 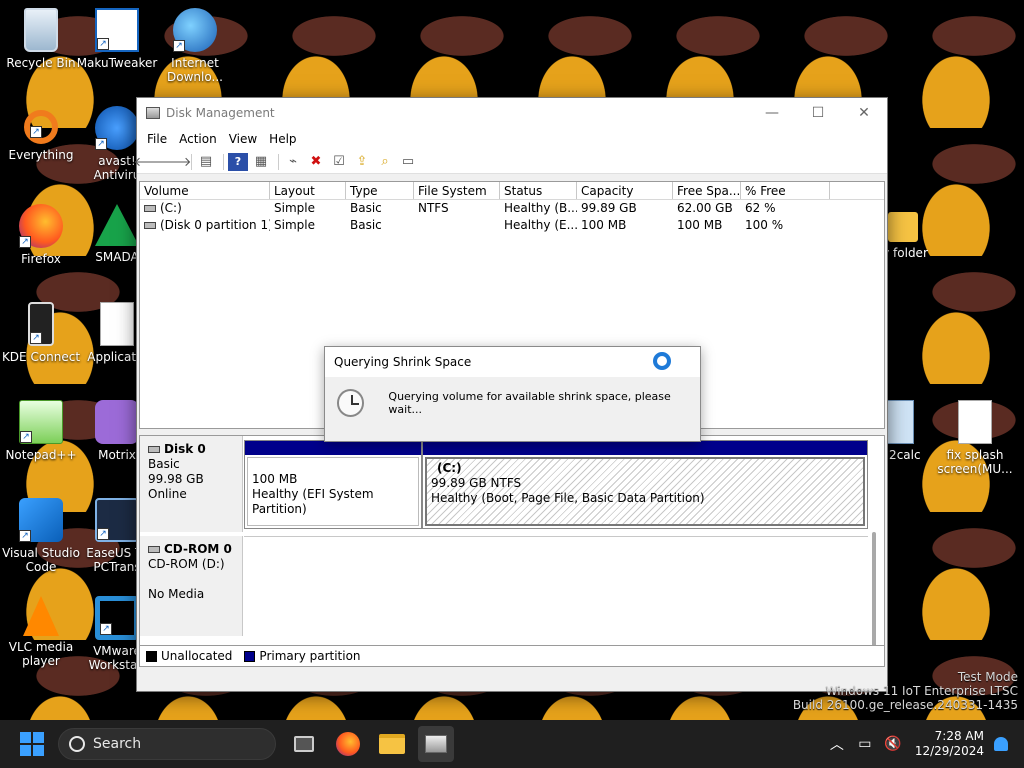 I want to click on cdrom-icon, so click(x=154, y=549).